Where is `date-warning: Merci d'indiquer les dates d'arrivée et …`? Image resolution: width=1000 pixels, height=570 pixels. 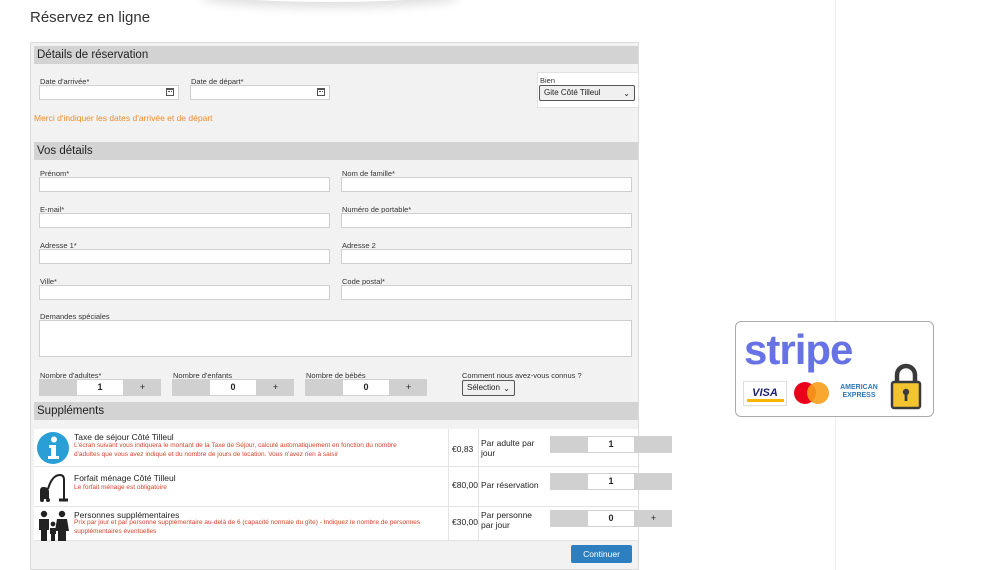
date-warning: Merci d'indiquer les dates d'arrivée et … is located at coordinates (123, 118).